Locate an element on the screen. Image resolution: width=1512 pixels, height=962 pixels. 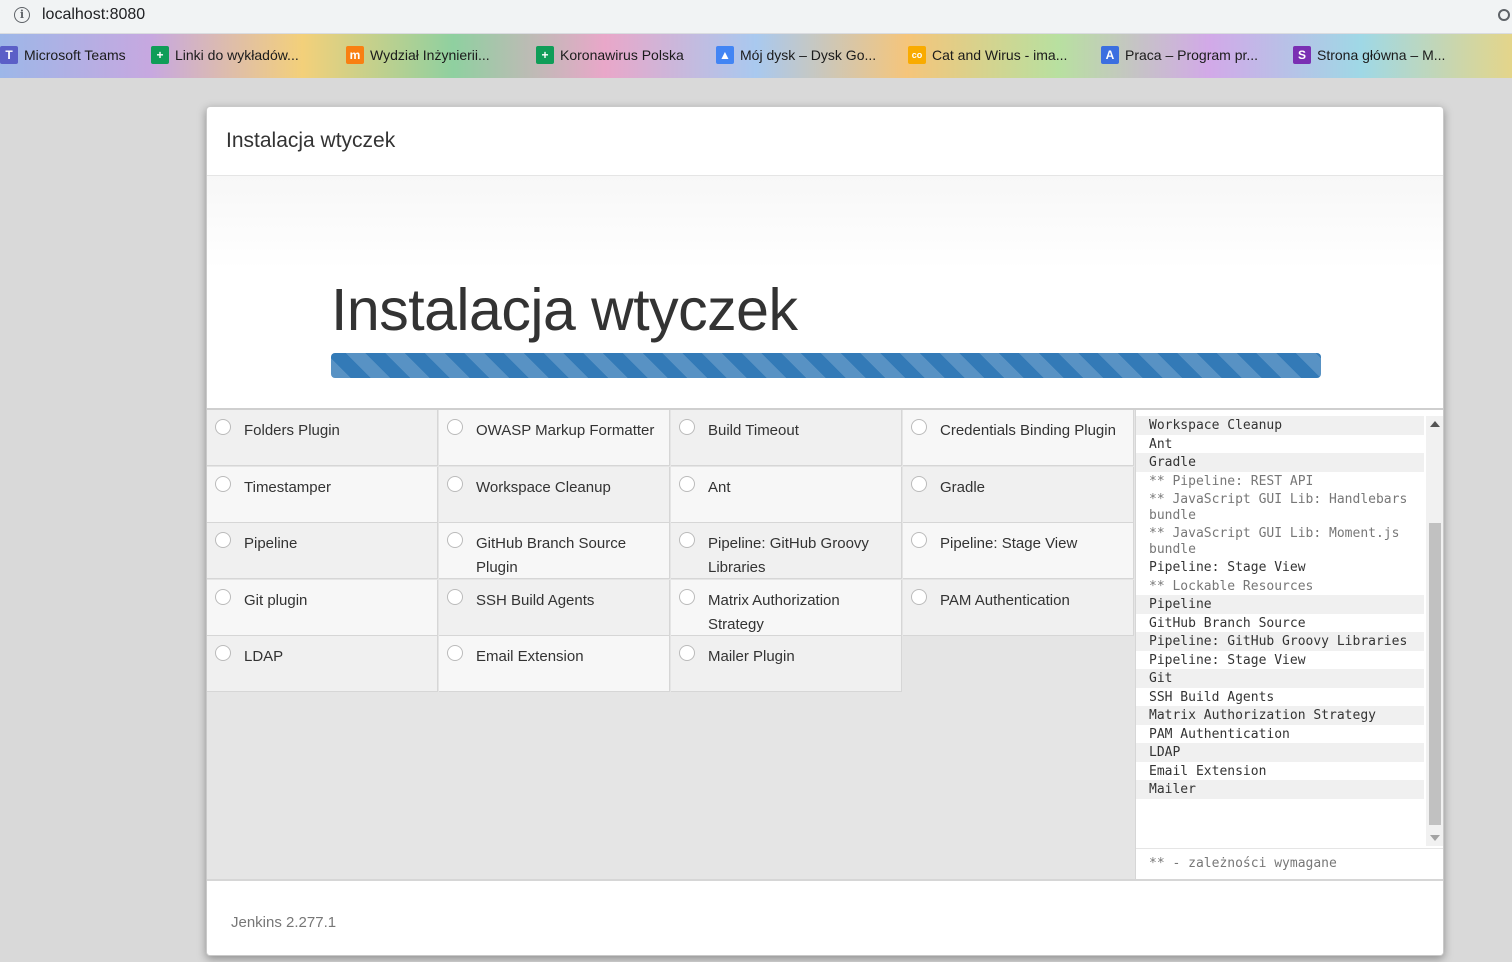
plugin-item: Timestamper is located at coordinates (322, 494).